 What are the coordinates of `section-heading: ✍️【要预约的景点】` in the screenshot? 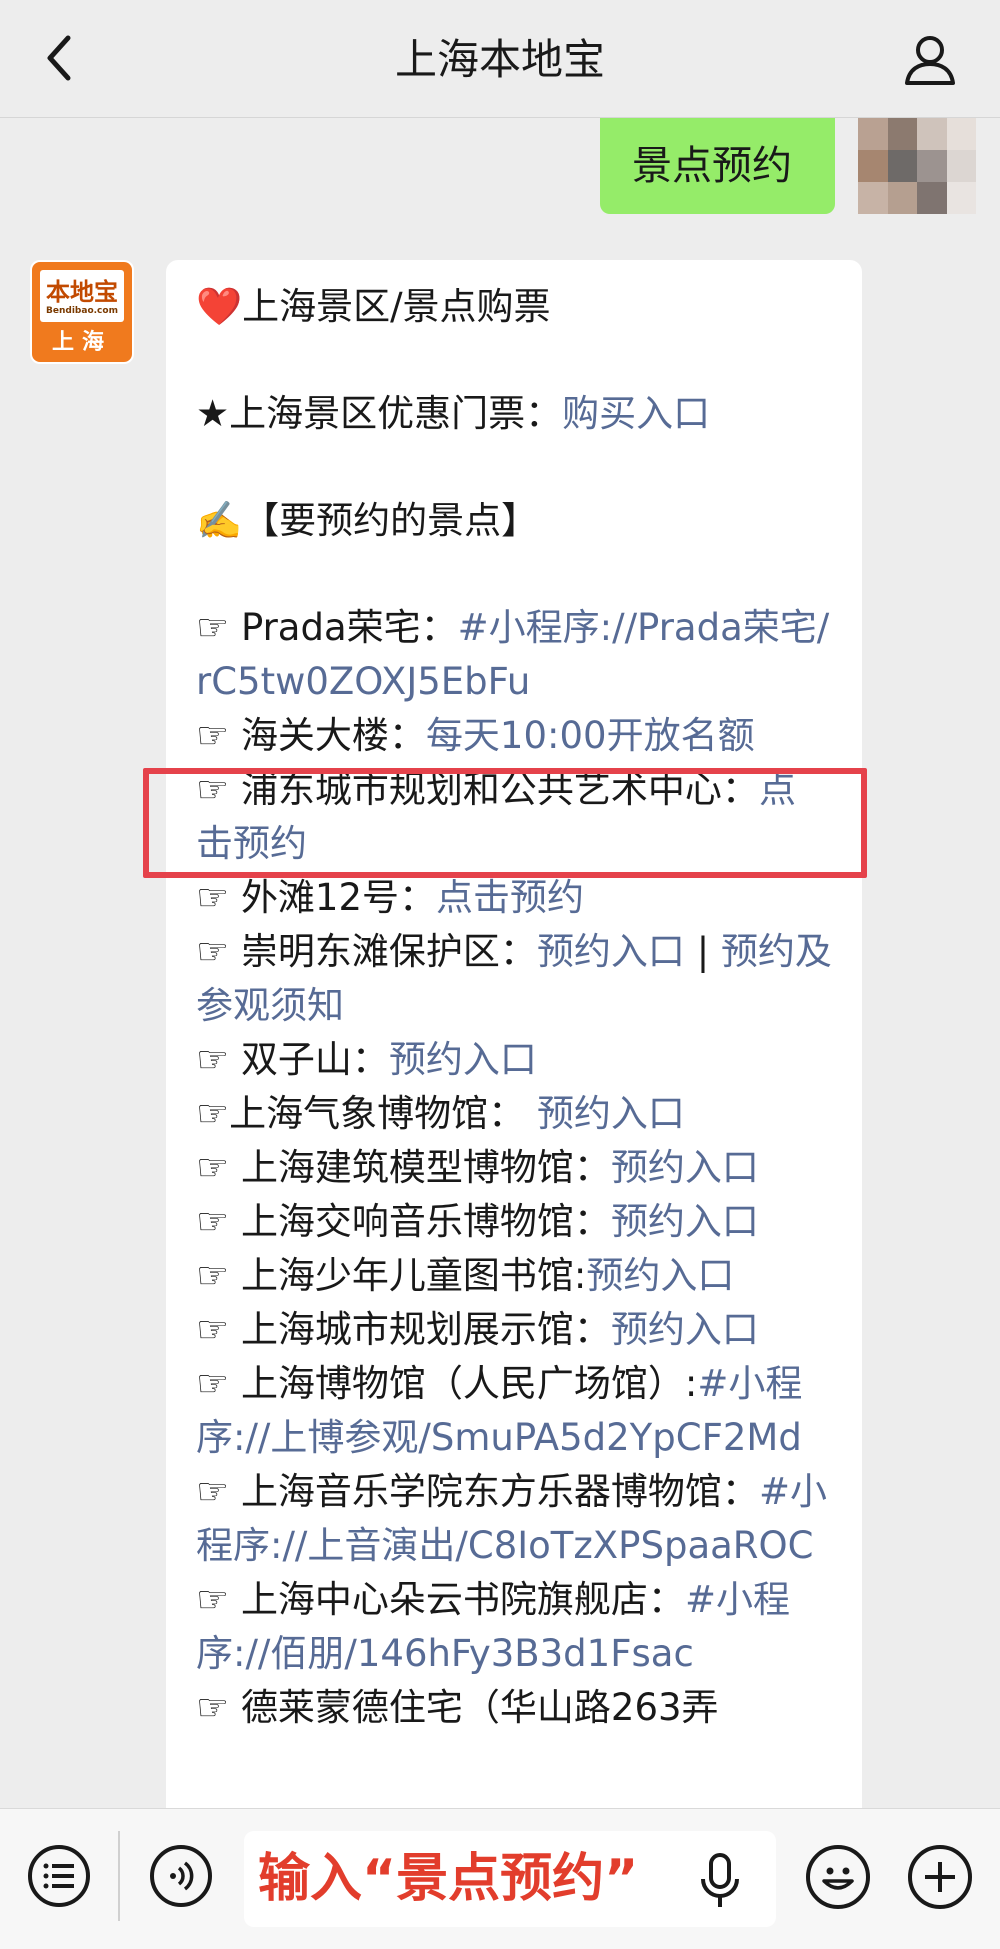 It's located at (367, 520).